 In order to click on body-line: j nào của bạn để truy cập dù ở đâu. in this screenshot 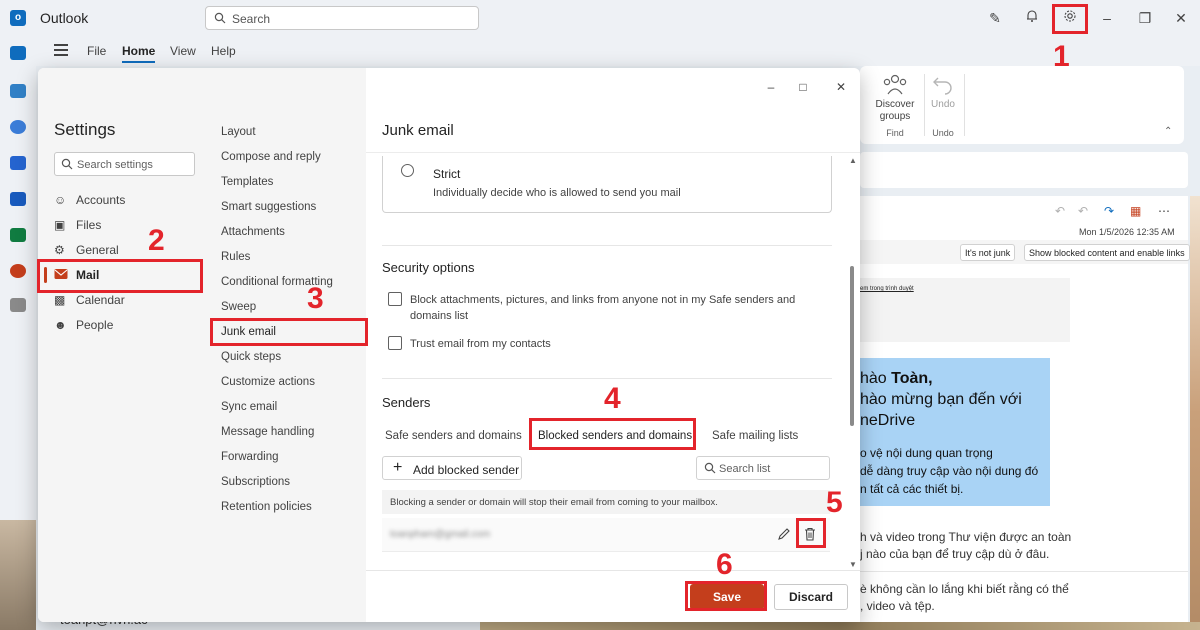, I will do `click(955, 554)`.